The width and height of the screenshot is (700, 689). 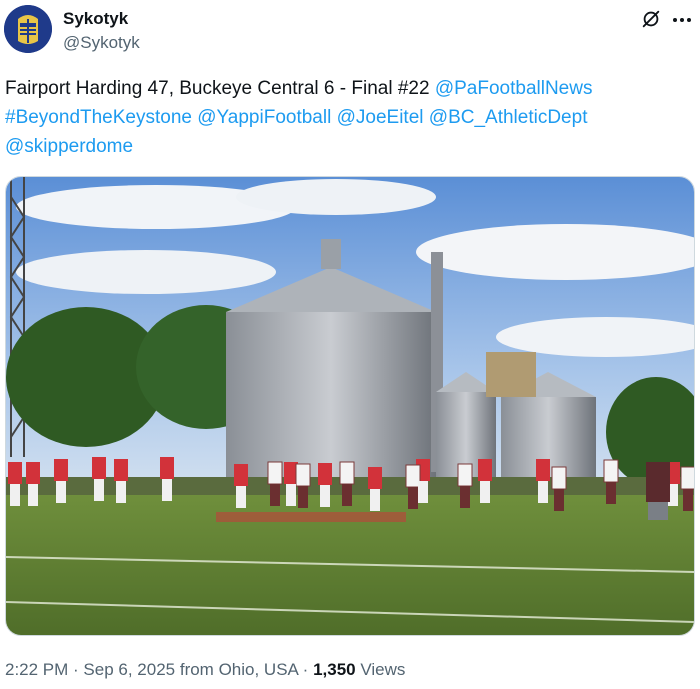 I want to click on grok-icon, so click(x=651, y=19).